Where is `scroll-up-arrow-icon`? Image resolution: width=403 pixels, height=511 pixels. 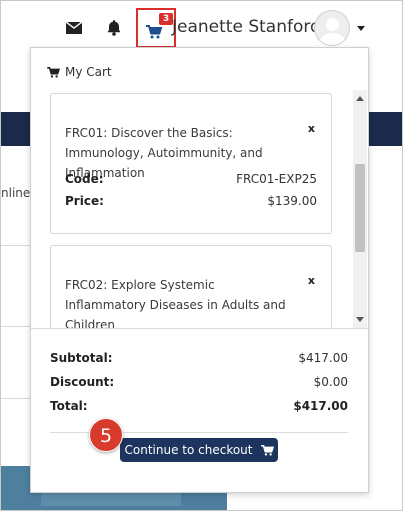
scroll-up-arrow-icon is located at coordinates (360, 98).